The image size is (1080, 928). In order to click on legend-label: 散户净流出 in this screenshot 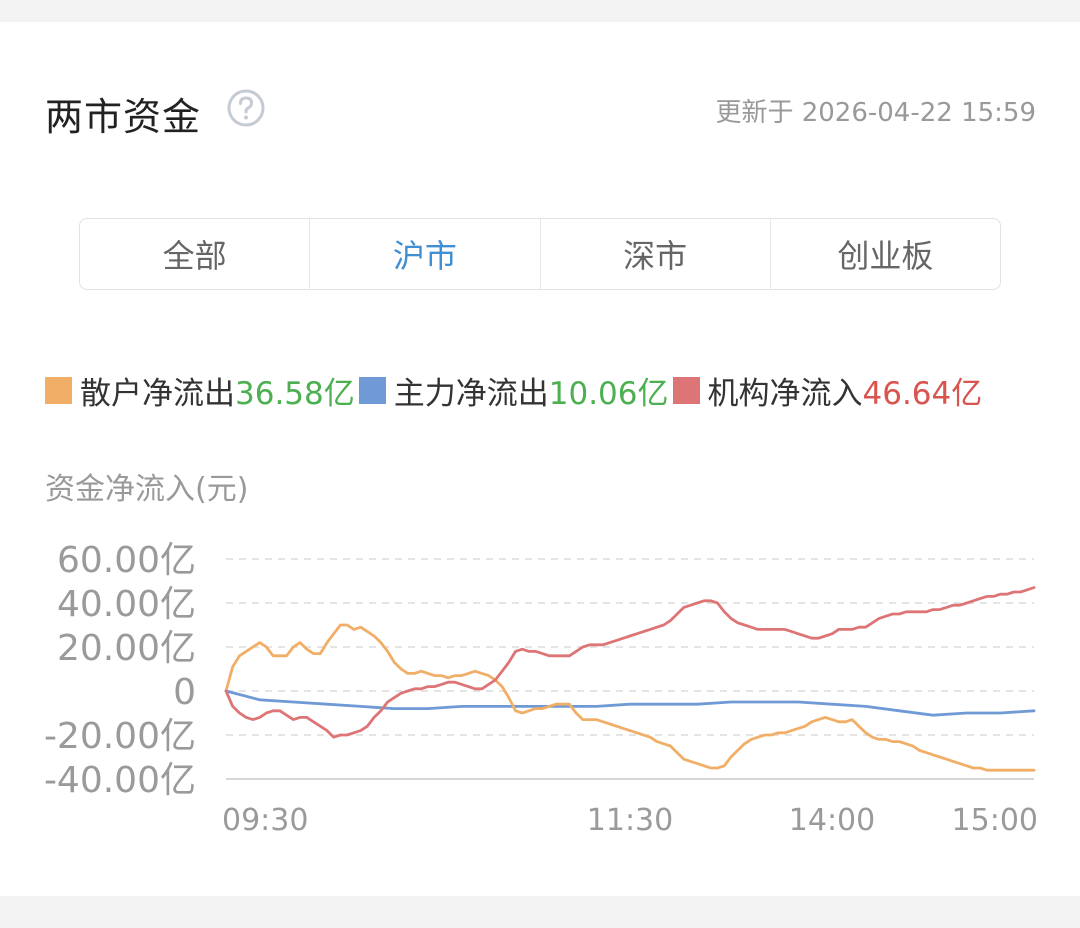, I will do `click(157, 394)`.